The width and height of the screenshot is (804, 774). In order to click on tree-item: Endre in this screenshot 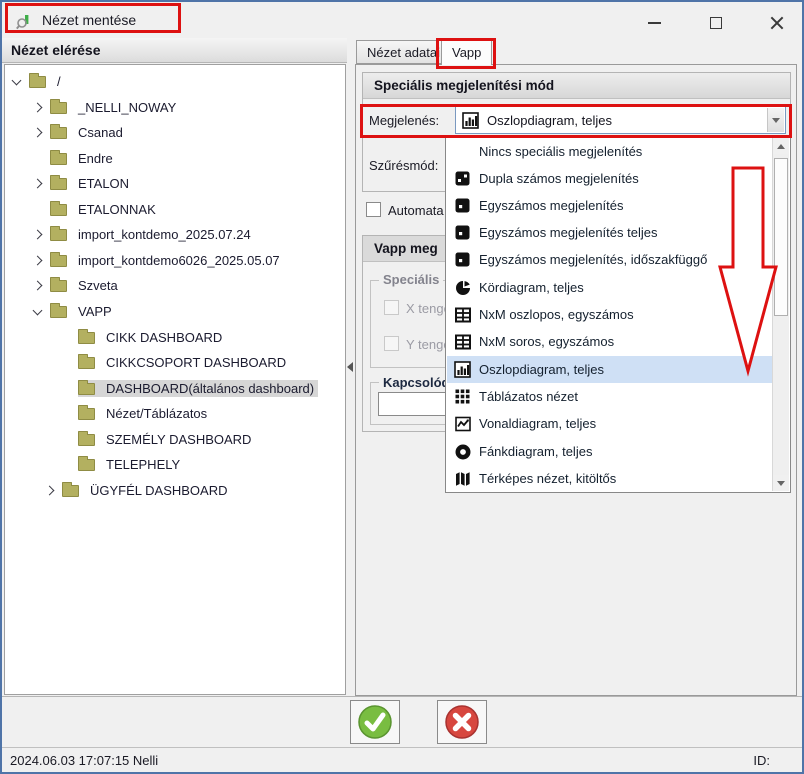, I will do `click(175, 158)`.